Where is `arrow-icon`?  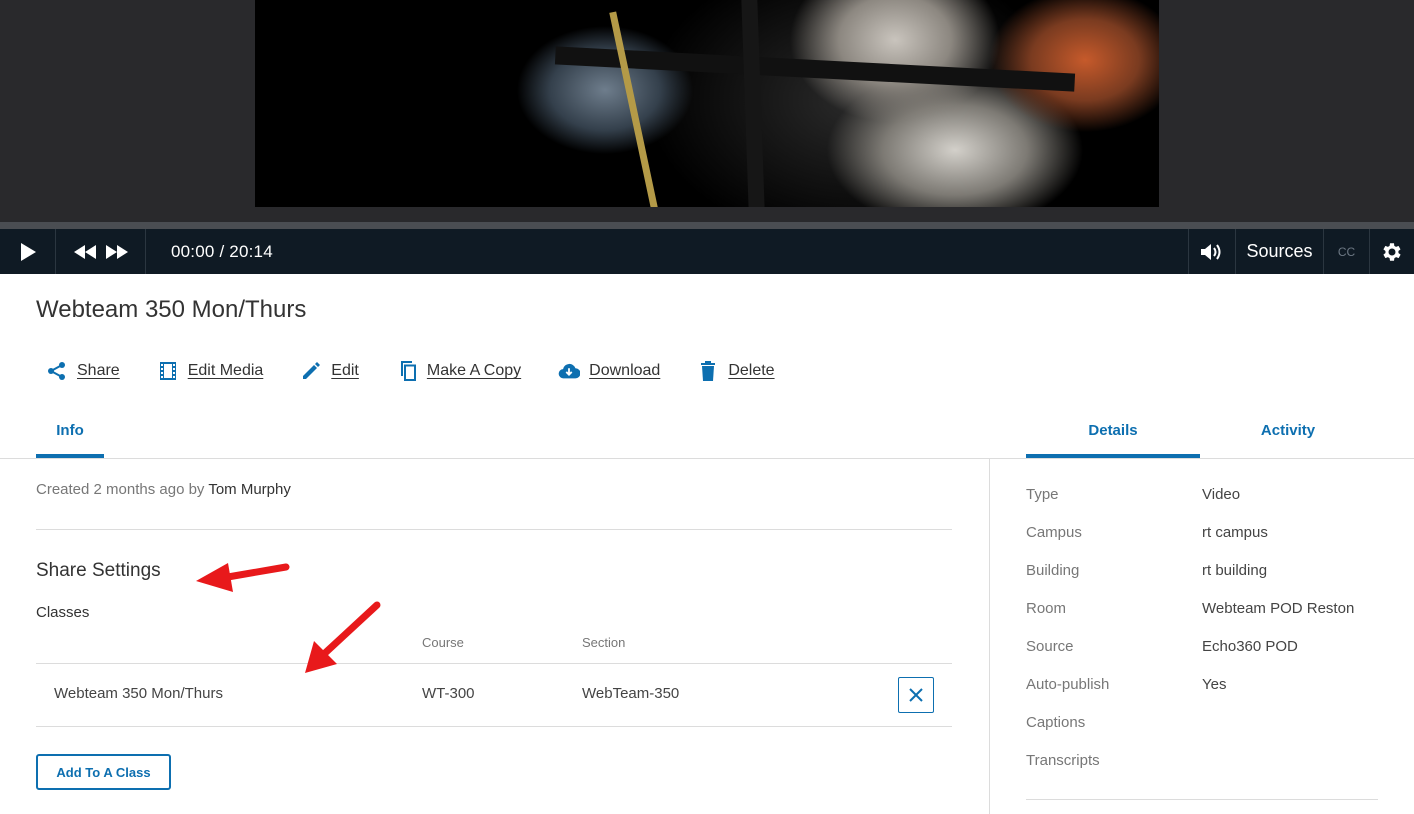
arrow-icon is located at coordinates (243, 577).